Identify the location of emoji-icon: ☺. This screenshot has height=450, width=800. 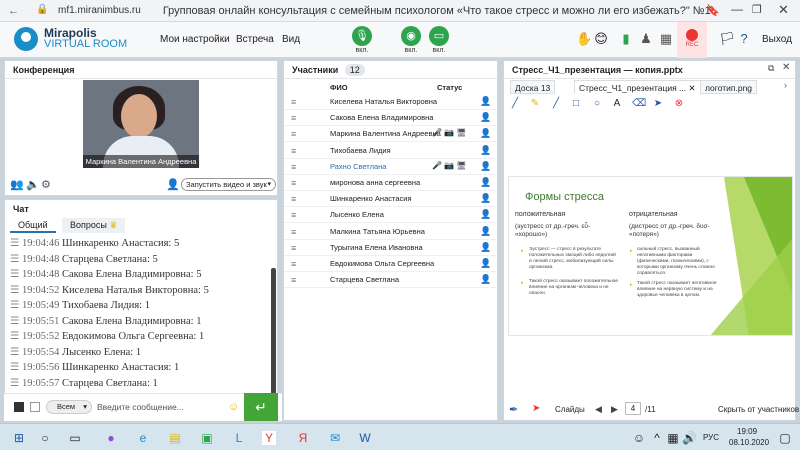
(233, 407).